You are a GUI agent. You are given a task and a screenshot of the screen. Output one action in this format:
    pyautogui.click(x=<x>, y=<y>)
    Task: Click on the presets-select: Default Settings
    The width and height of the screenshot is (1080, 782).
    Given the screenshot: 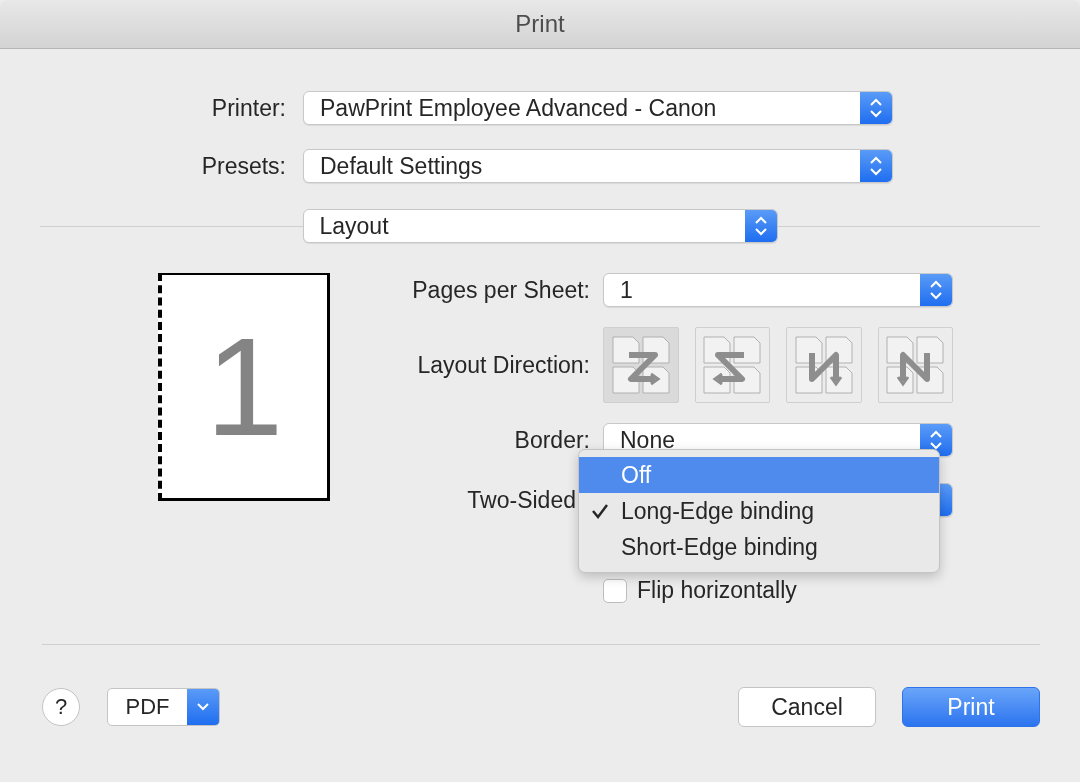 What is the action you would take?
    pyautogui.click(x=598, y=166)
    